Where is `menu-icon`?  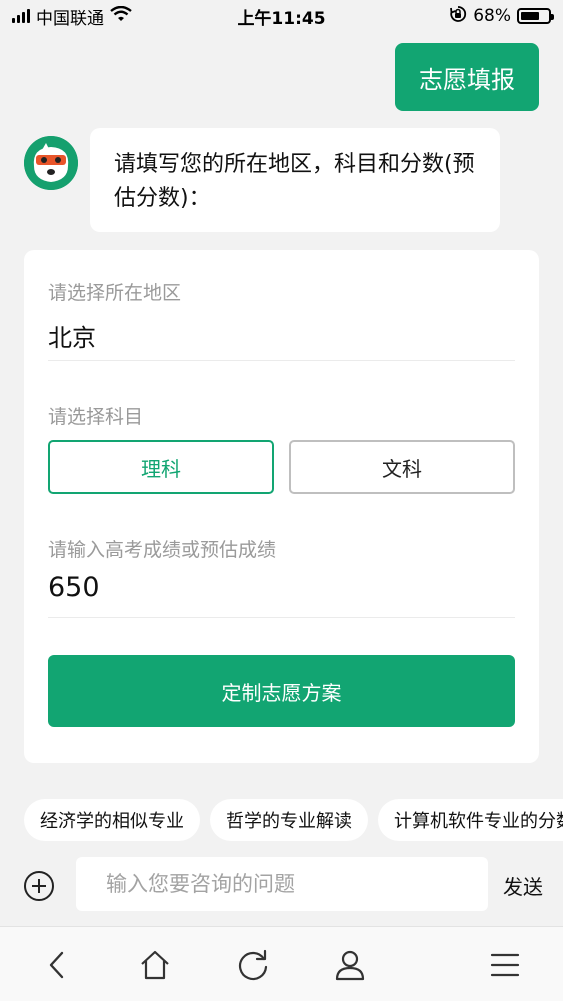 menu-icon is located at coordinates (505, 965).